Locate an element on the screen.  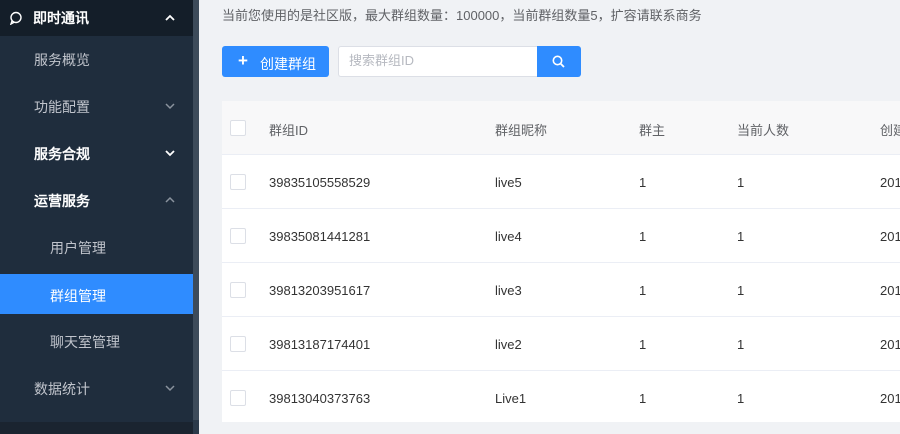
search-input is located at coordinates (434, 60).